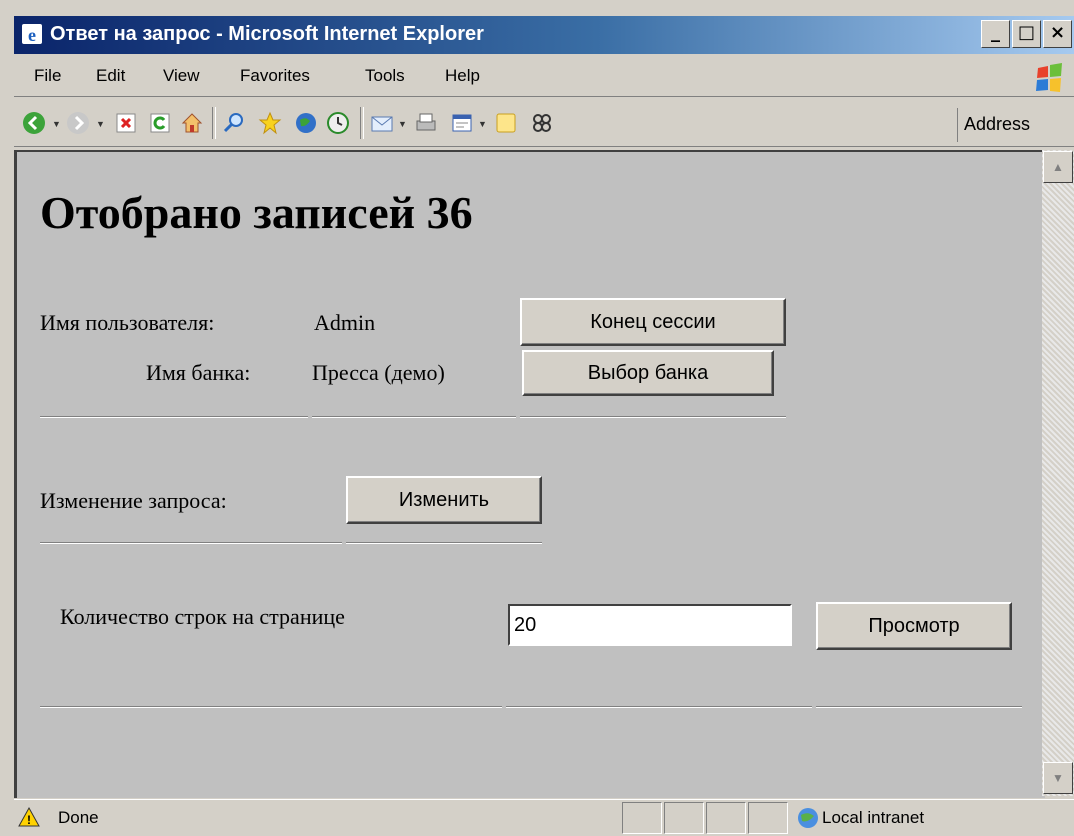 The width and height of the screenshot is (1074, 836). Describe the element at coordinates (160, 123) in the screenshot. I see `refresh-icon` at that location.